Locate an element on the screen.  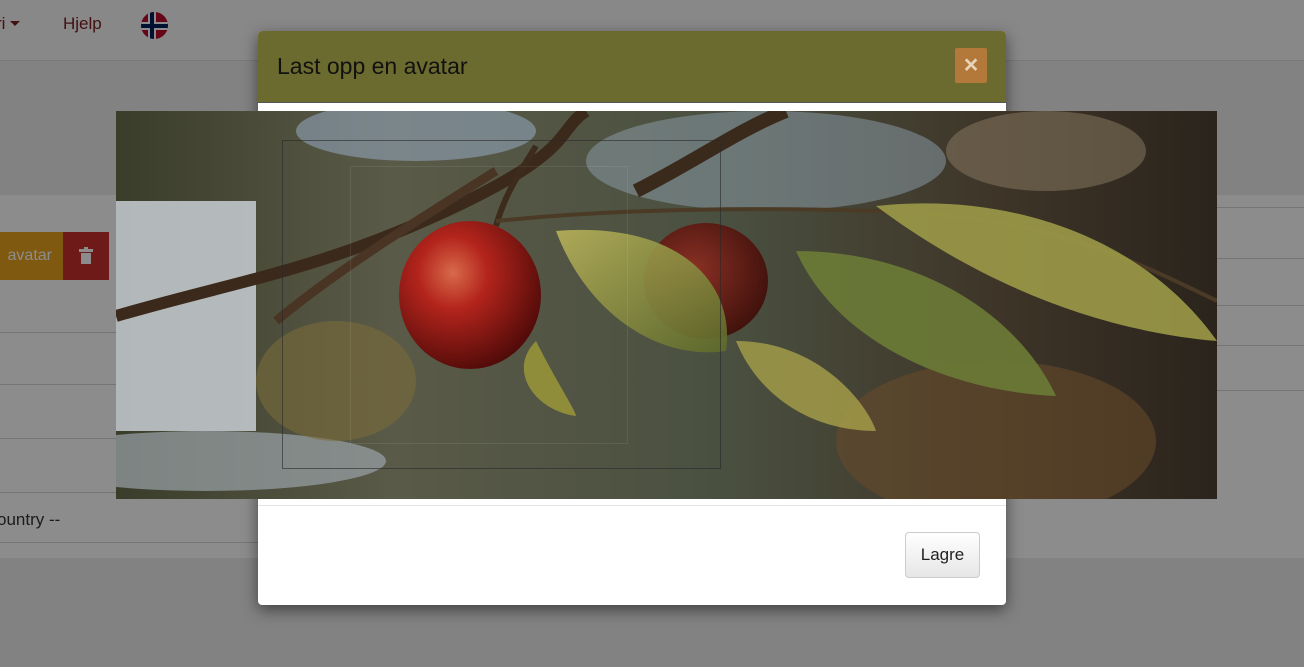
modal-title: Last opp en avatar is located at coordinates (372, 66).